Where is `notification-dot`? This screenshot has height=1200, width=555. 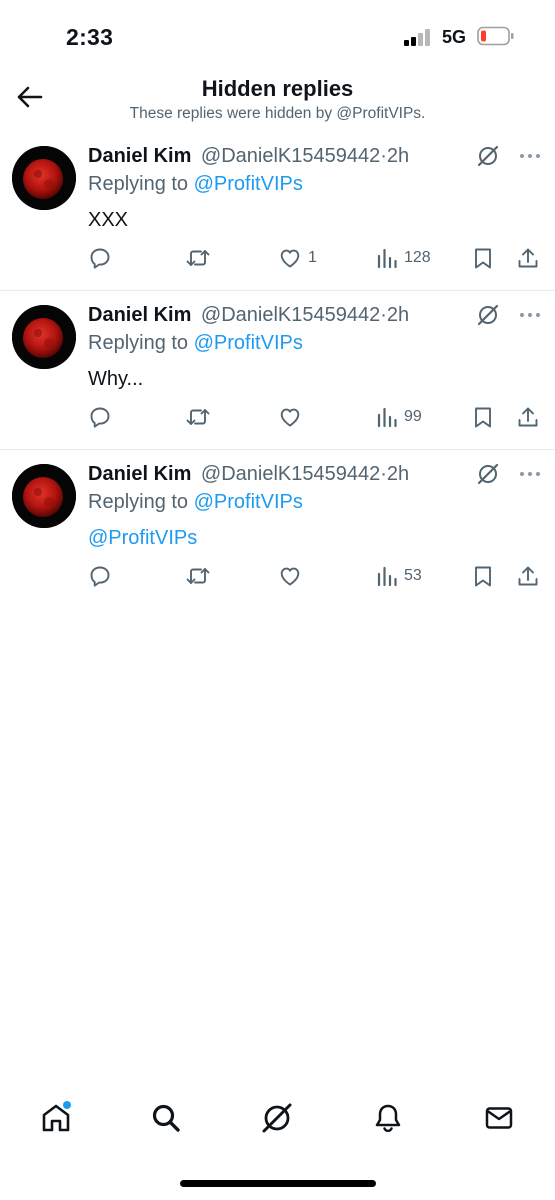
notification-dot is located at coordinates (67, 1105).